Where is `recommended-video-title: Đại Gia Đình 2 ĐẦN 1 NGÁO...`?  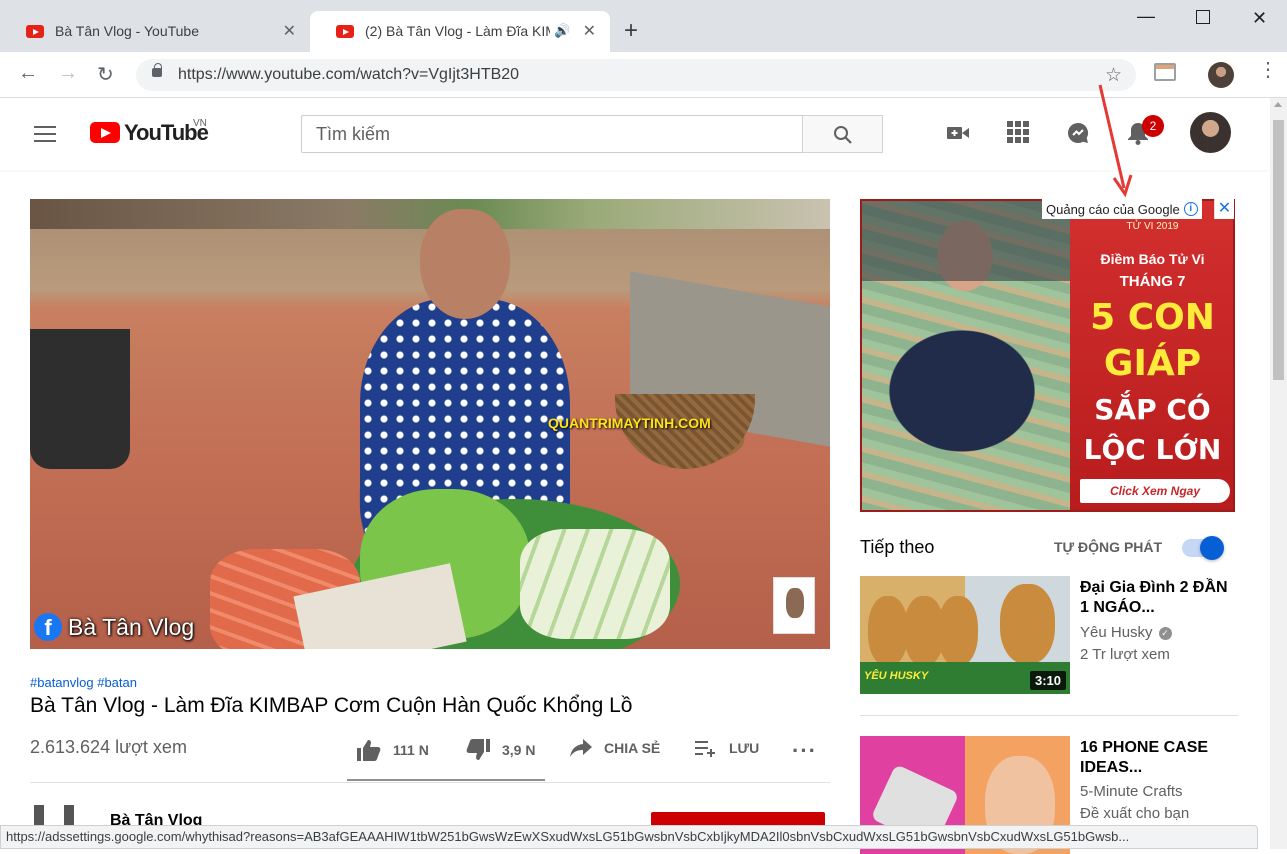
recommended-video-title: Đại Gia Đình 2 ĐẦN 1 NGÁO... is located at coordinates (1155, 598).